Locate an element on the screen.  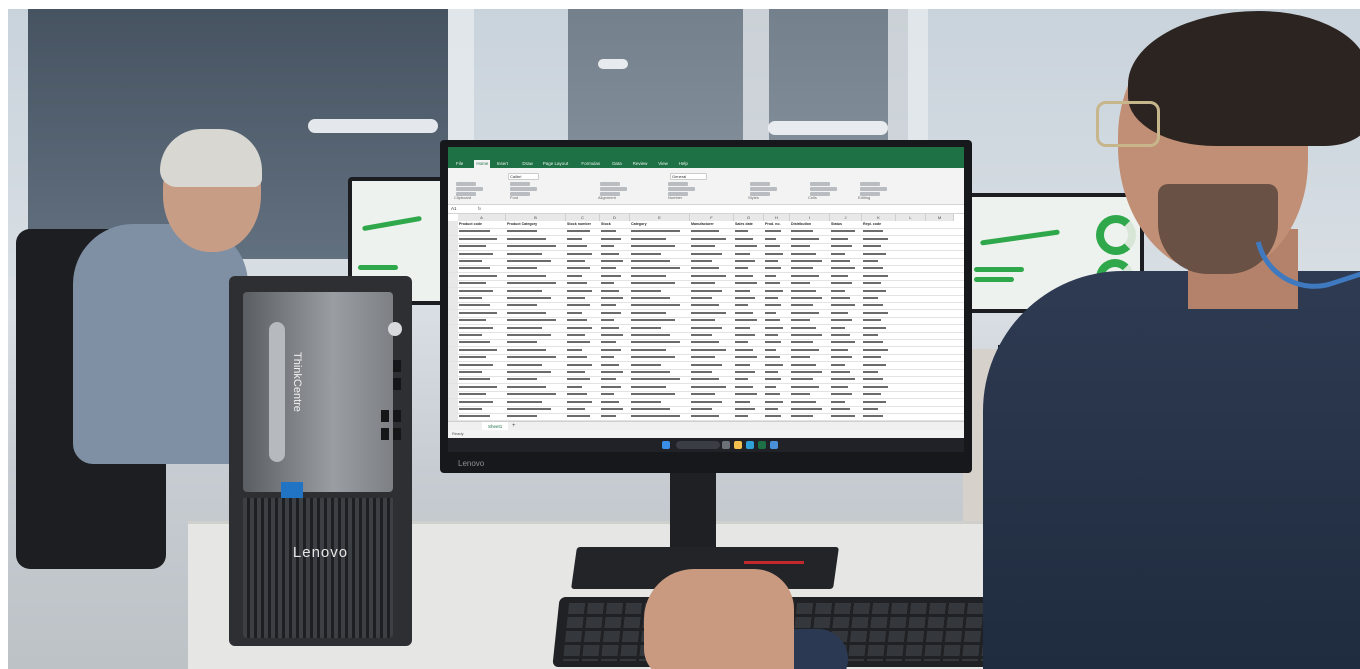
menu-tab: View is located at coordinates (663, 164).